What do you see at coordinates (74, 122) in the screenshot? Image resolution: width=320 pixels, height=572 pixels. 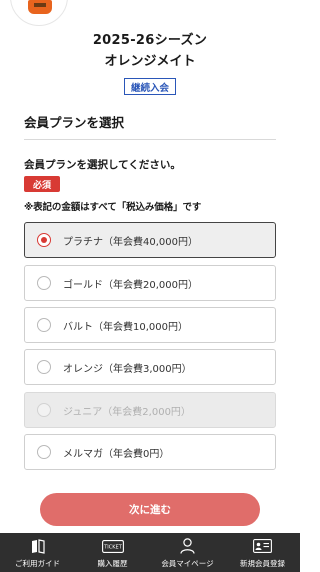 I see `section-title: 会員プランを選択` at bounding box center [74, 122].